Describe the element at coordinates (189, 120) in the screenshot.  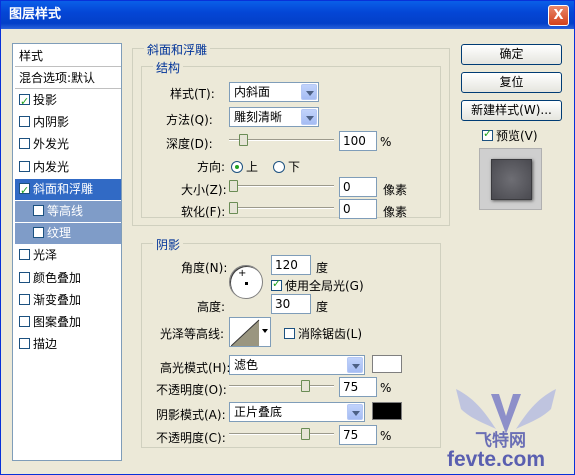
I see `technique-label: 方法(Q):` at that location.